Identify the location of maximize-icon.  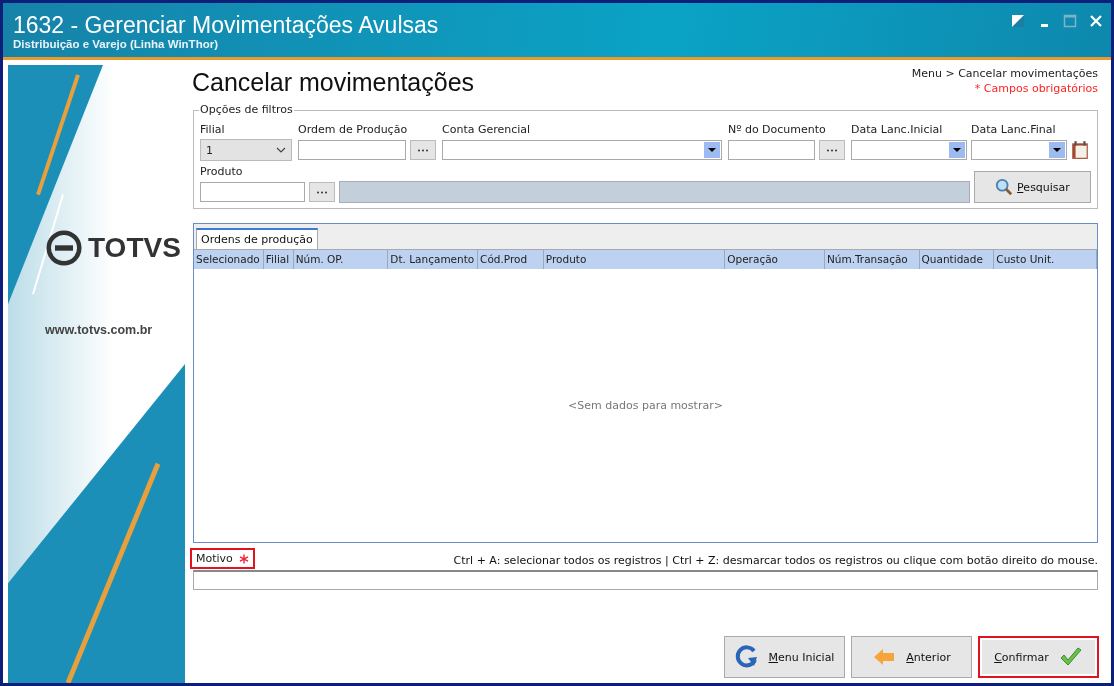
(1070, 21).